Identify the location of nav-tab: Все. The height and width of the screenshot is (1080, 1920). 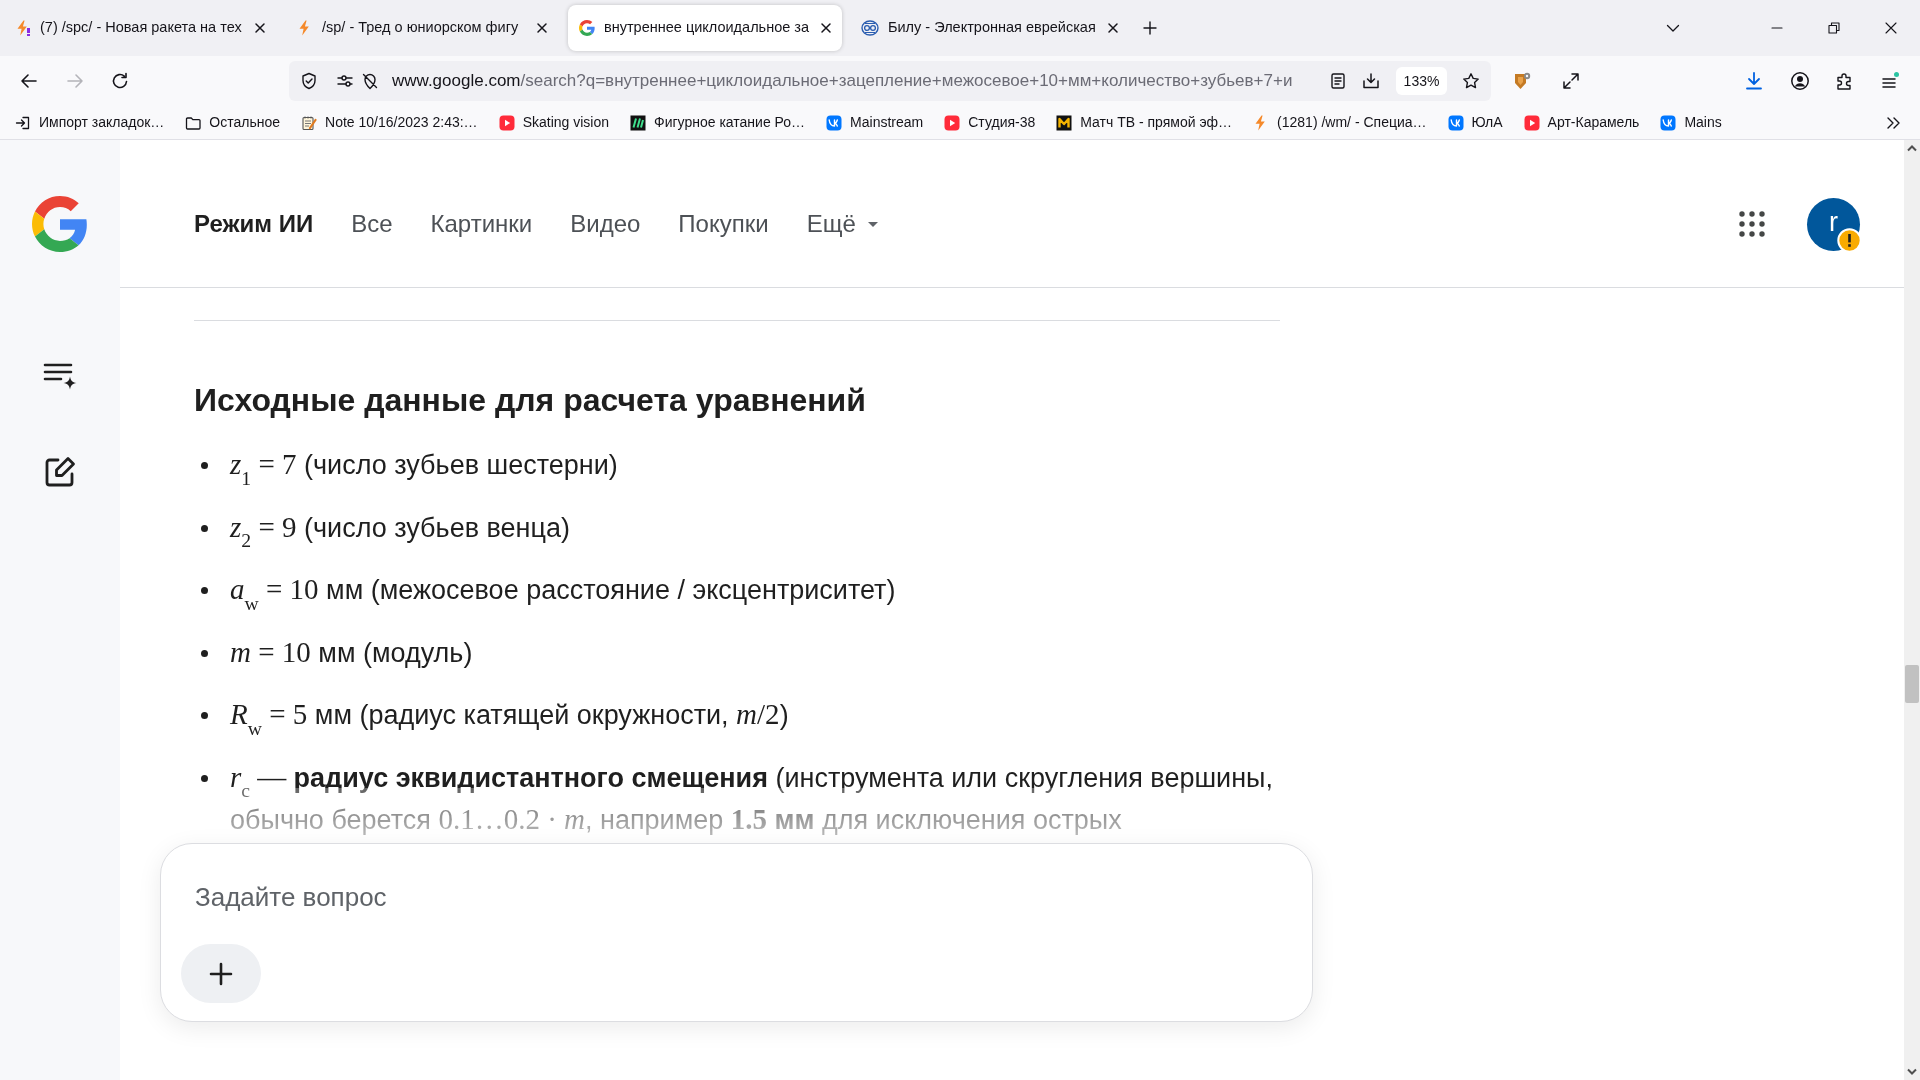
(372, 224).